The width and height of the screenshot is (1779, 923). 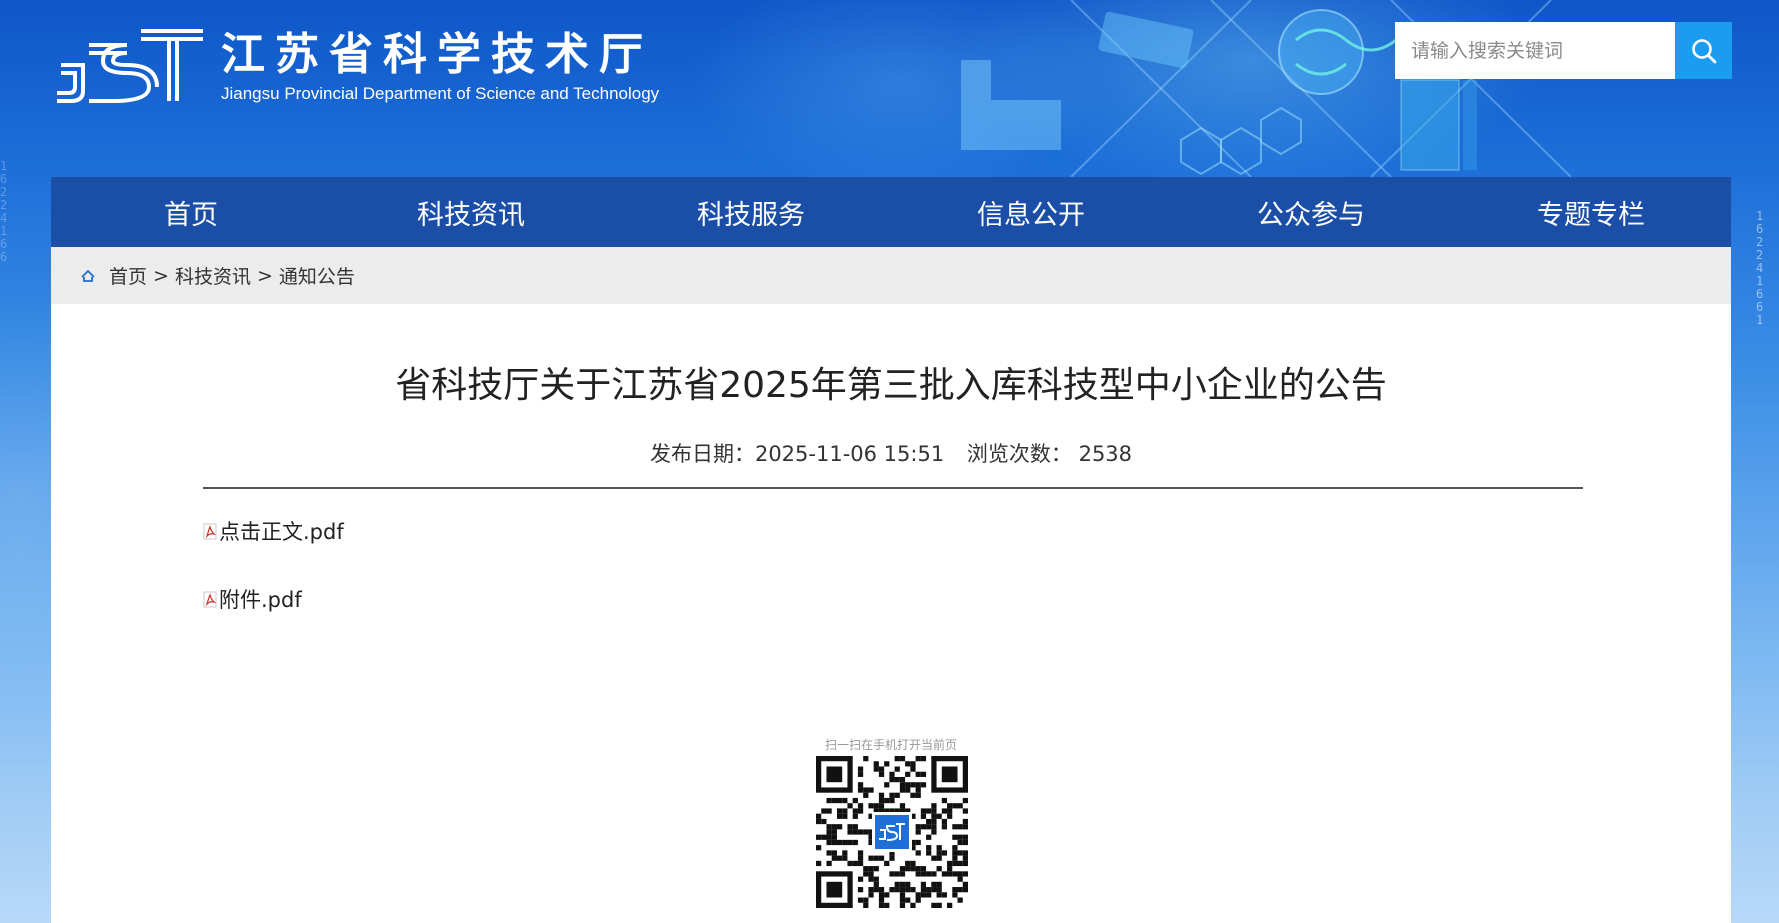 I want to click on article-meta: 发布日期：2025-11-06 15:51 浏览次数： 2538, so click(x=891, y=453).